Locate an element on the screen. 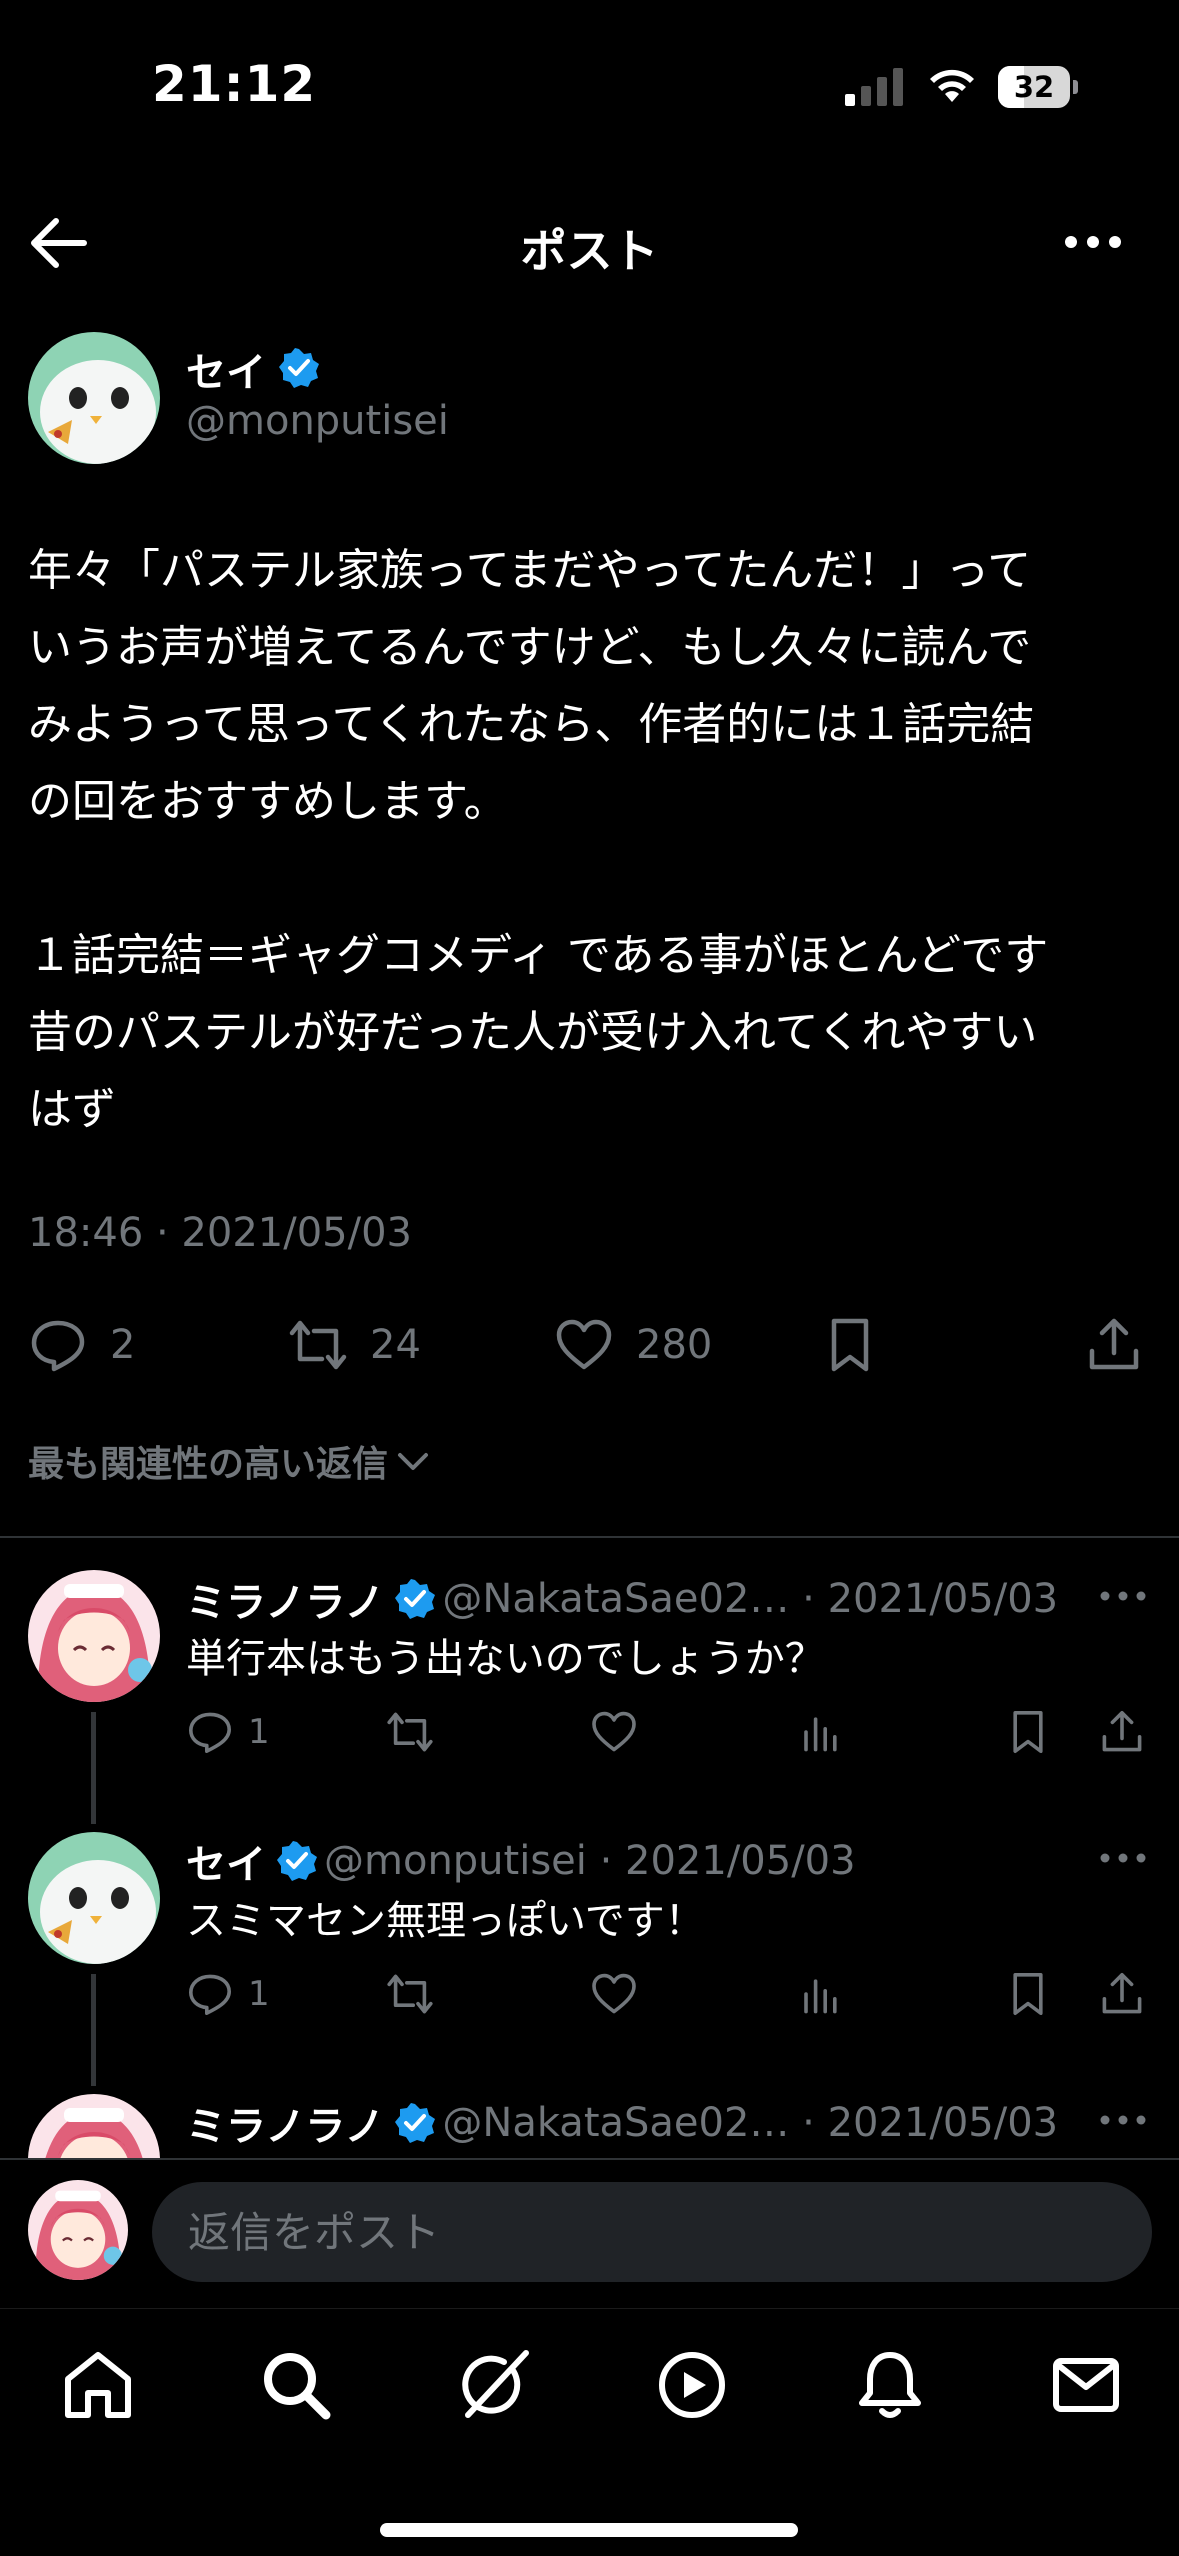 The width and height of the screenshot is (1179, 2556). repost-count: 24 is located at coordinates (395, 1345).